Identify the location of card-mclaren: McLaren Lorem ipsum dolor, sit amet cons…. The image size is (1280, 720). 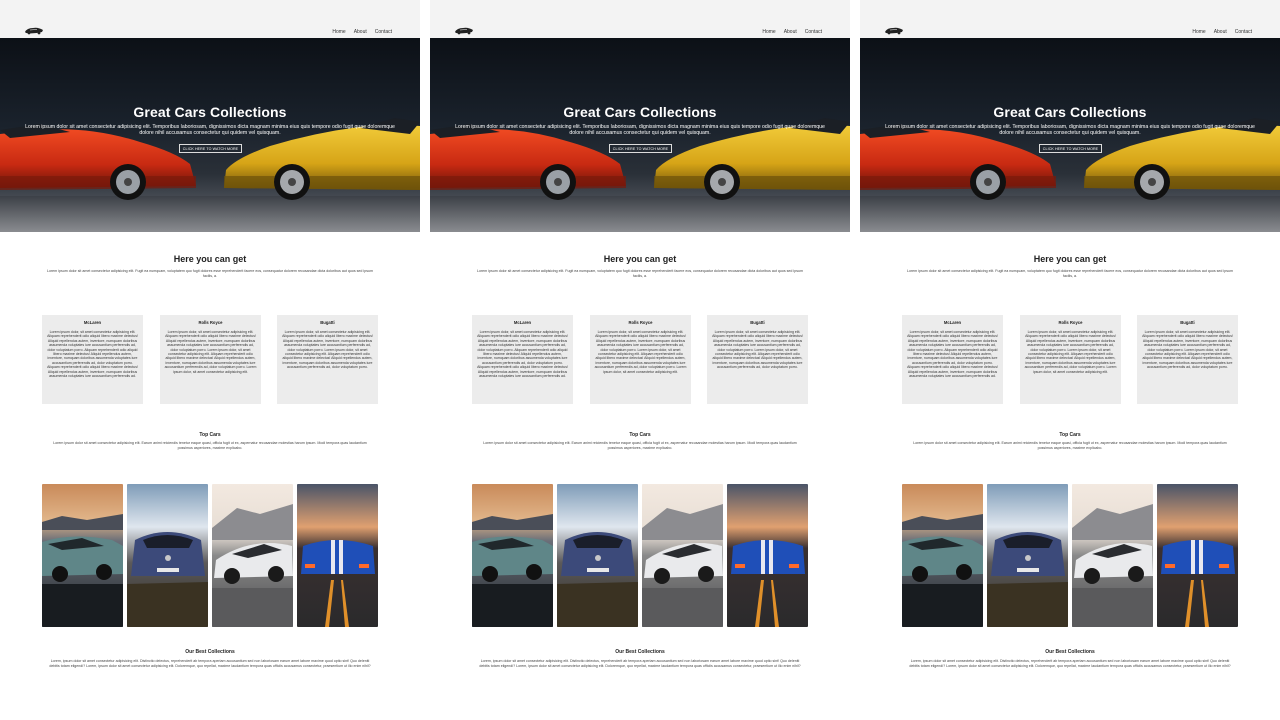
(952, 359).